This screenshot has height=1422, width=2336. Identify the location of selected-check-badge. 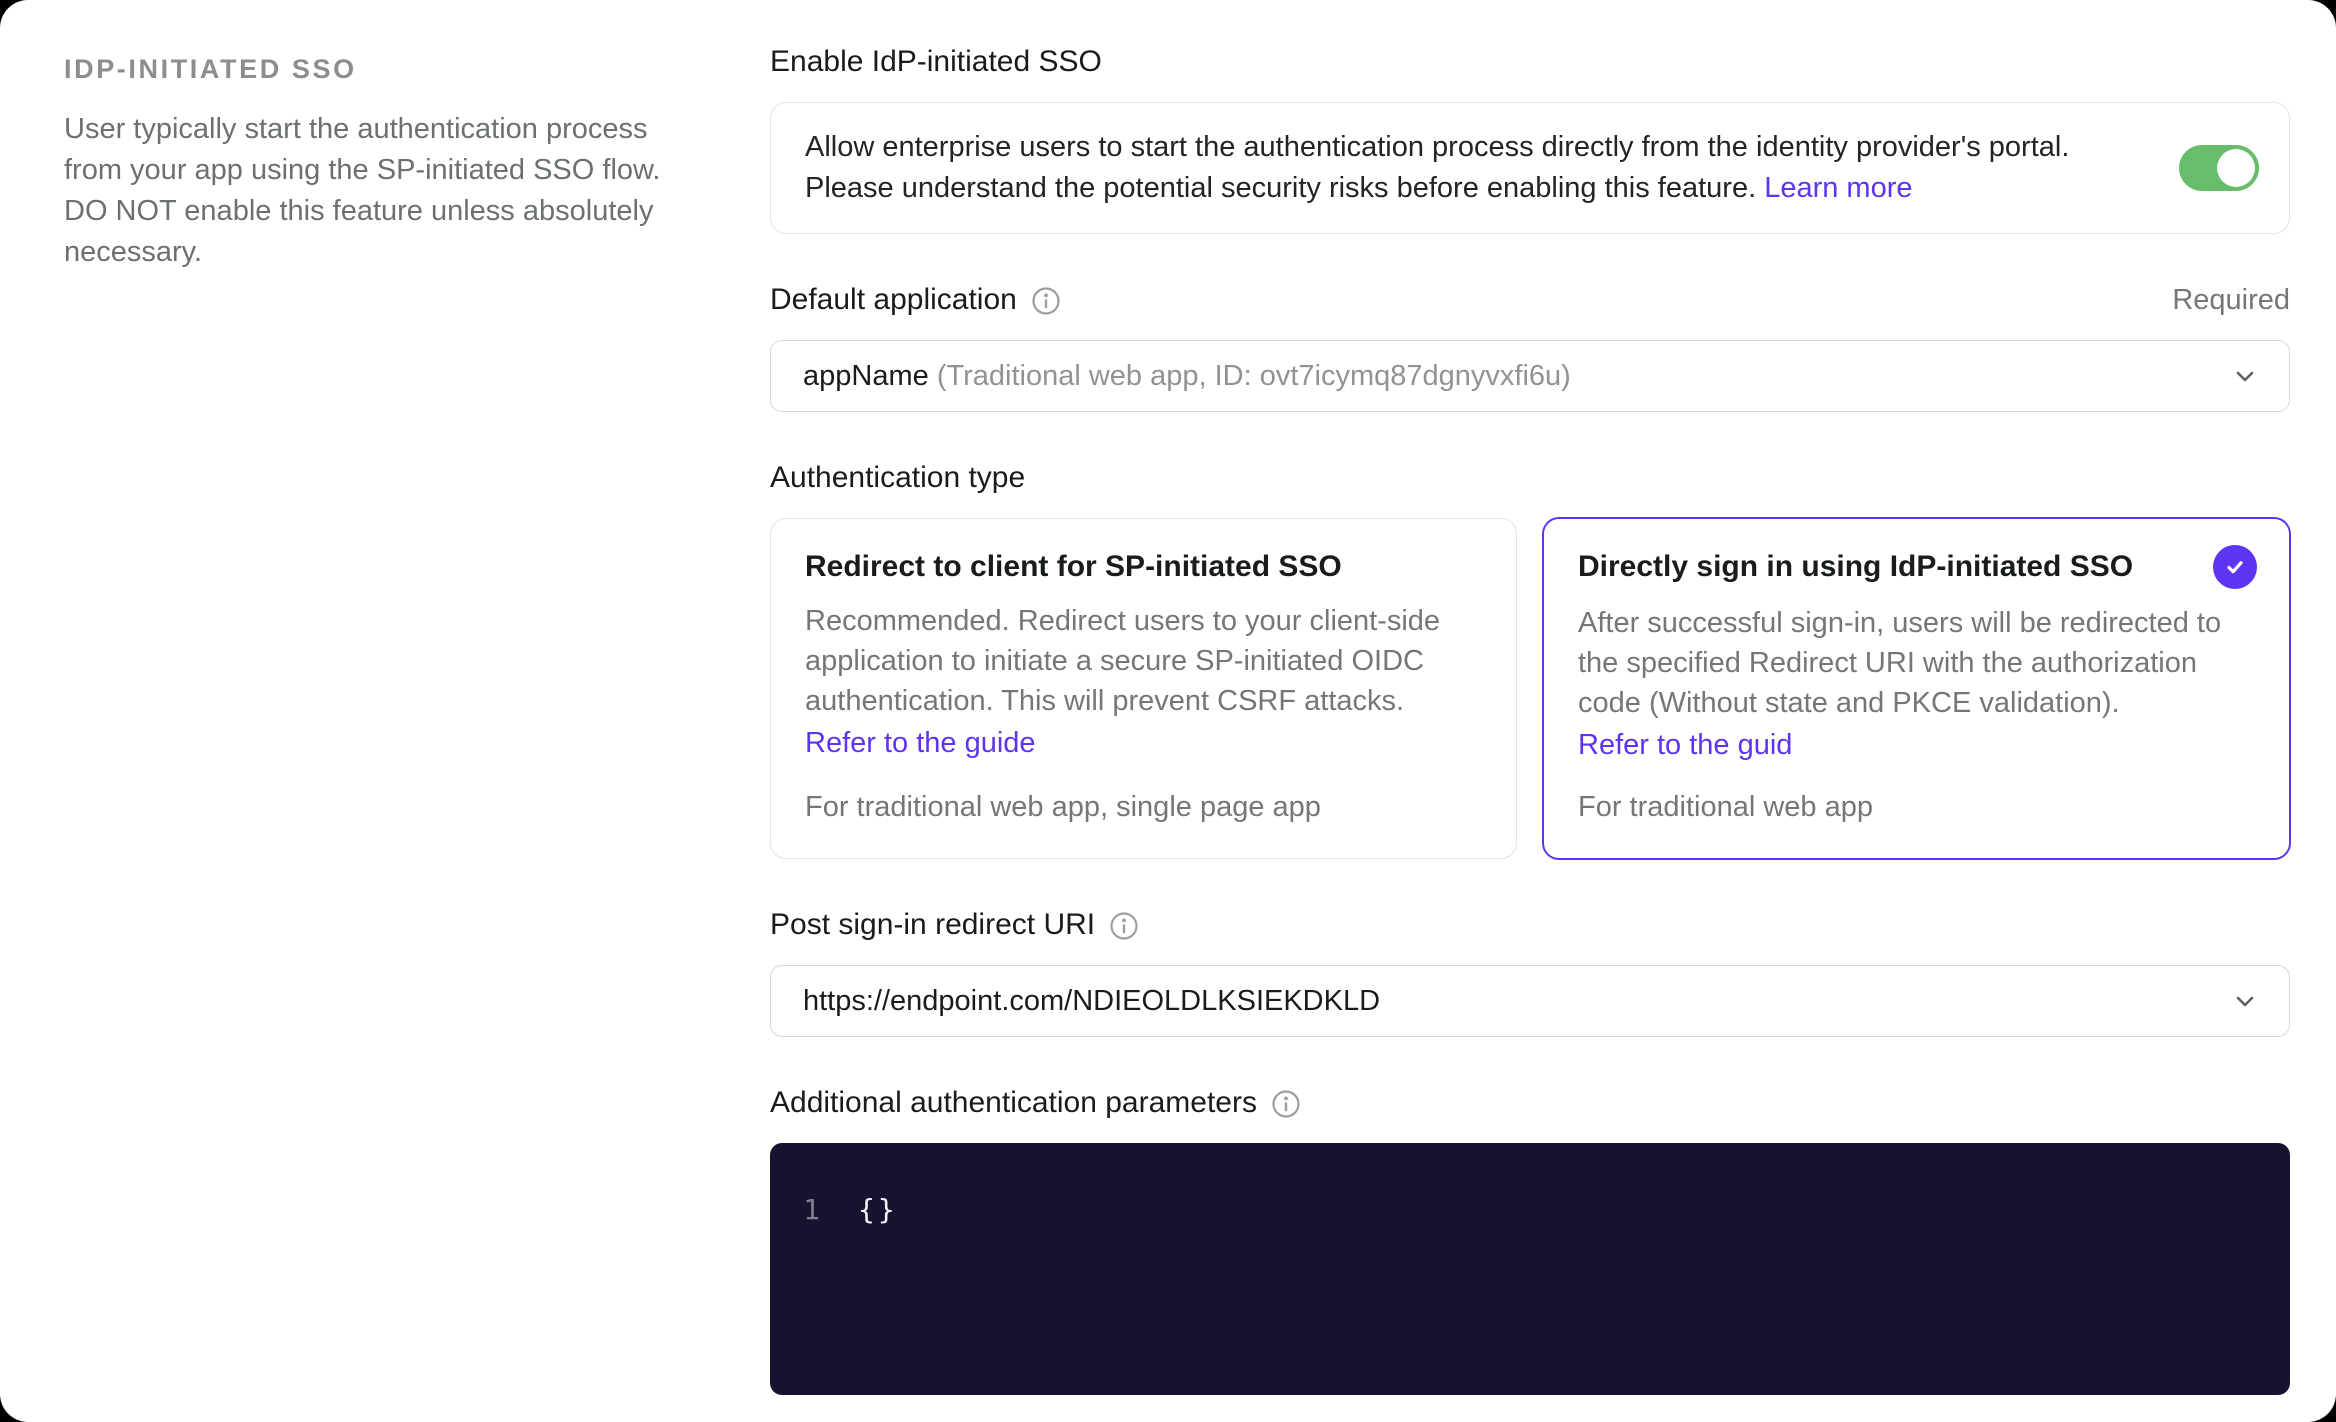
(2235, 567).